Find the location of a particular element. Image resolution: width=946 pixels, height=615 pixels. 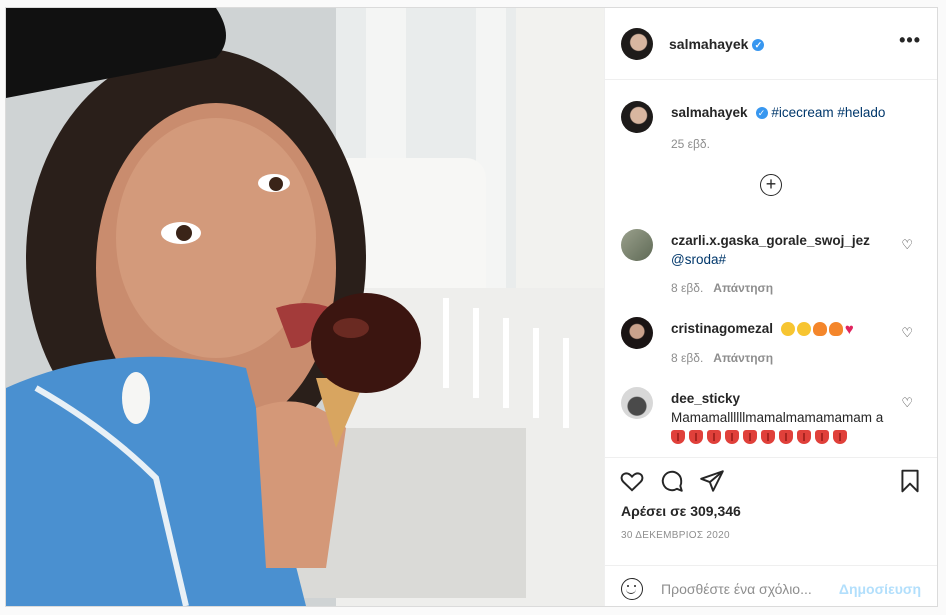

comment-text: czarli.x.gaska_gorale_swoj_jez @sroda# is located at coordinates (781, 250).